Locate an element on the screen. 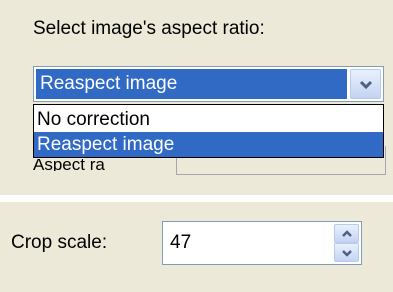 The height and width of the screenshot is (292, 393). arrow-down-icon is located at coordinates (347, 253).